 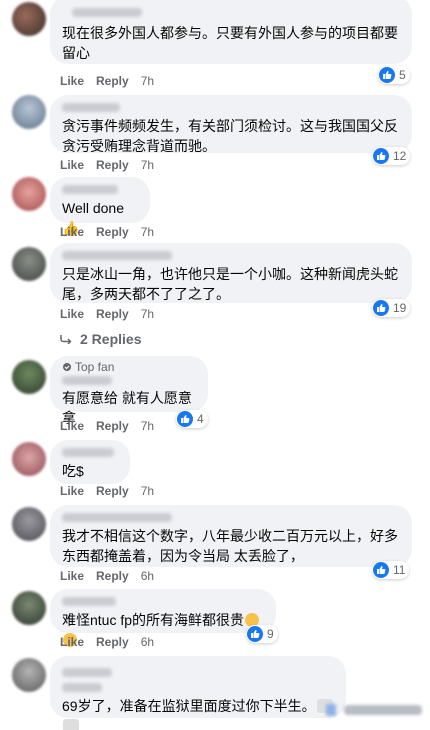 I want to click on comment-bubble: 吃$, so click(x=90, y=462).